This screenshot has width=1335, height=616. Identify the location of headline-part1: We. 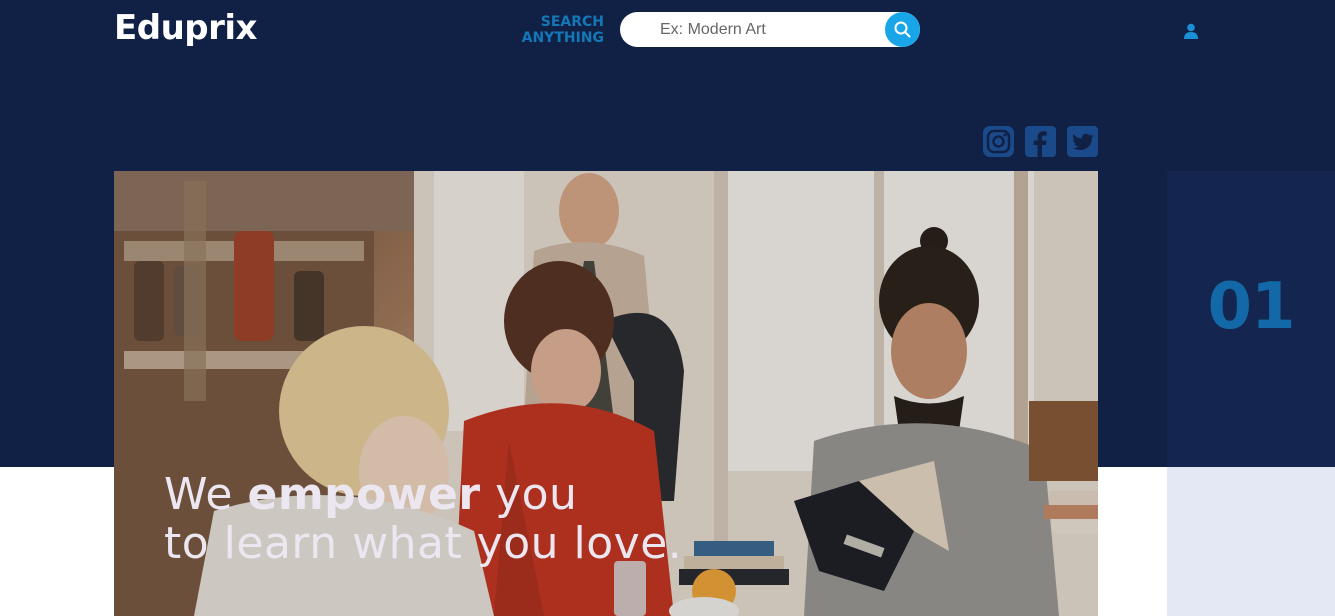
(206, 494).